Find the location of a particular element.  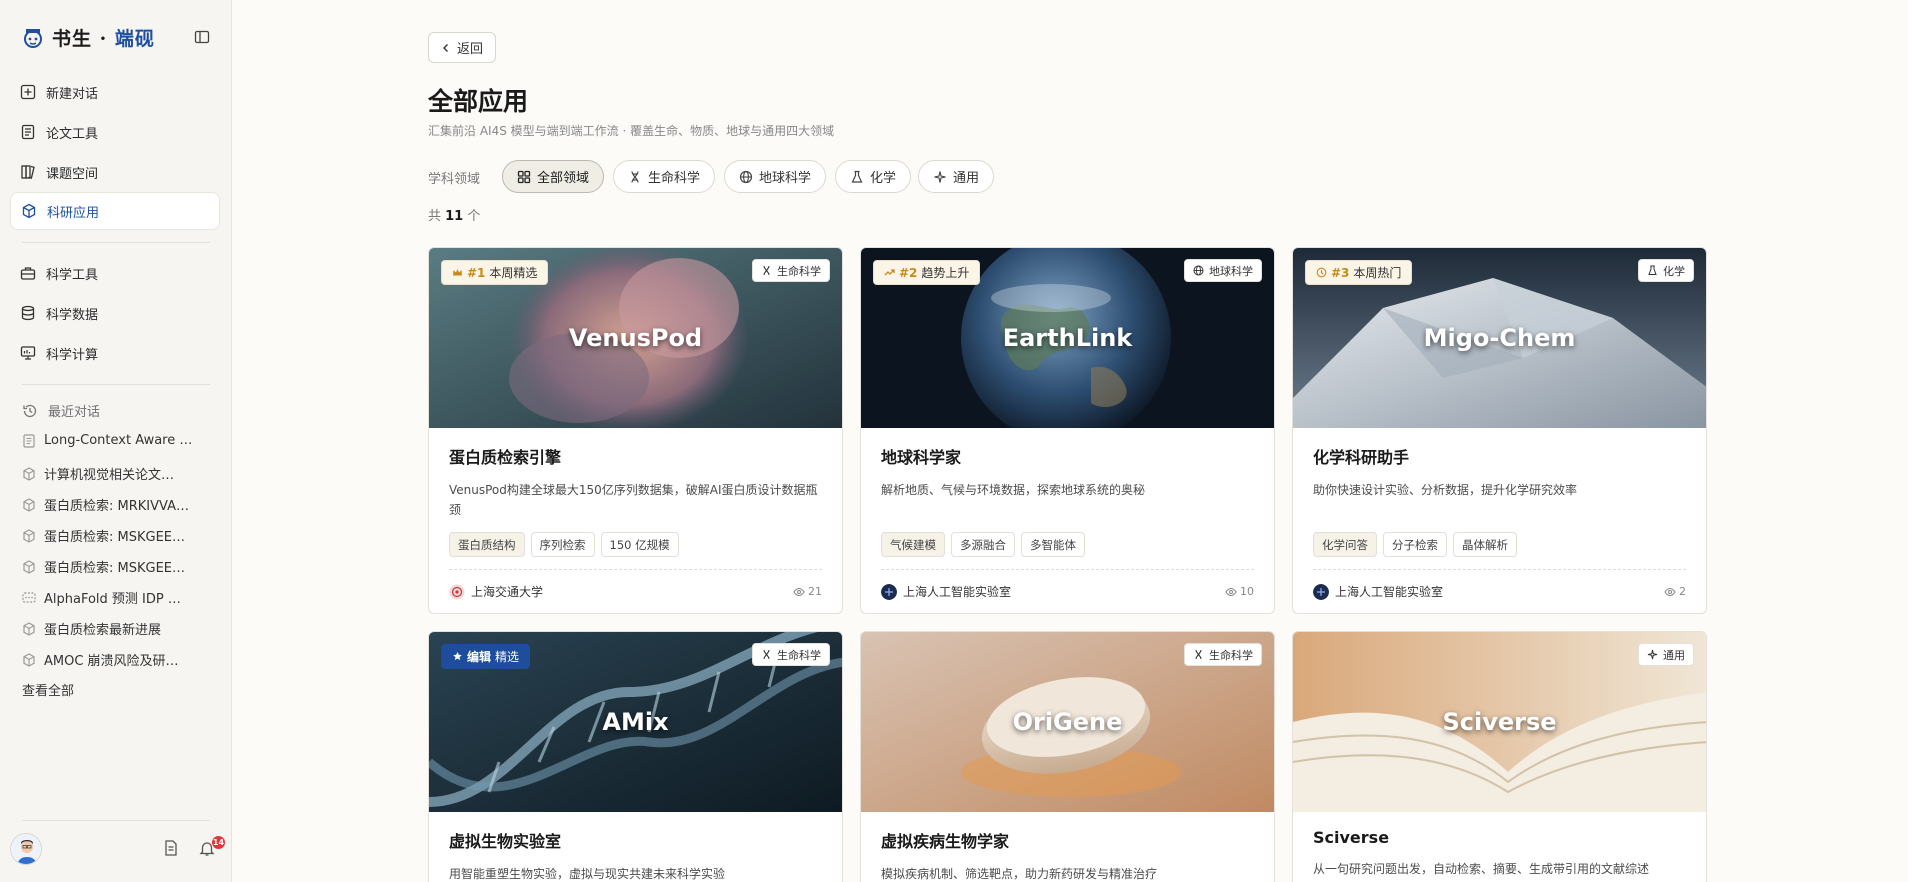

filter-label: 学科领域 is located at coordinates (454, 179).